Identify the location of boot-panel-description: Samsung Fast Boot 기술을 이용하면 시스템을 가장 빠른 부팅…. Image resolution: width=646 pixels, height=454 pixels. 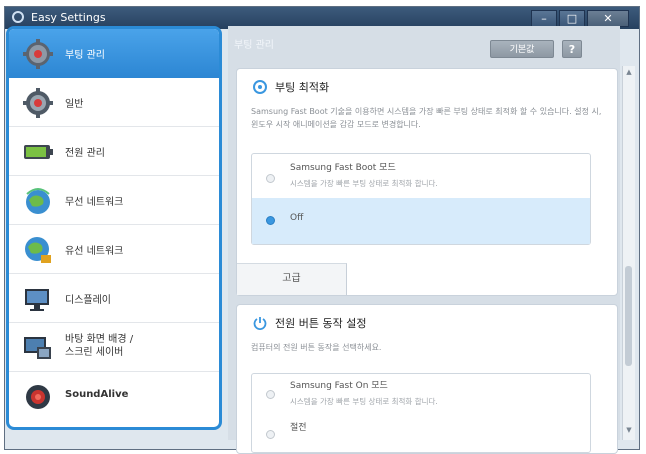
(426, 118).